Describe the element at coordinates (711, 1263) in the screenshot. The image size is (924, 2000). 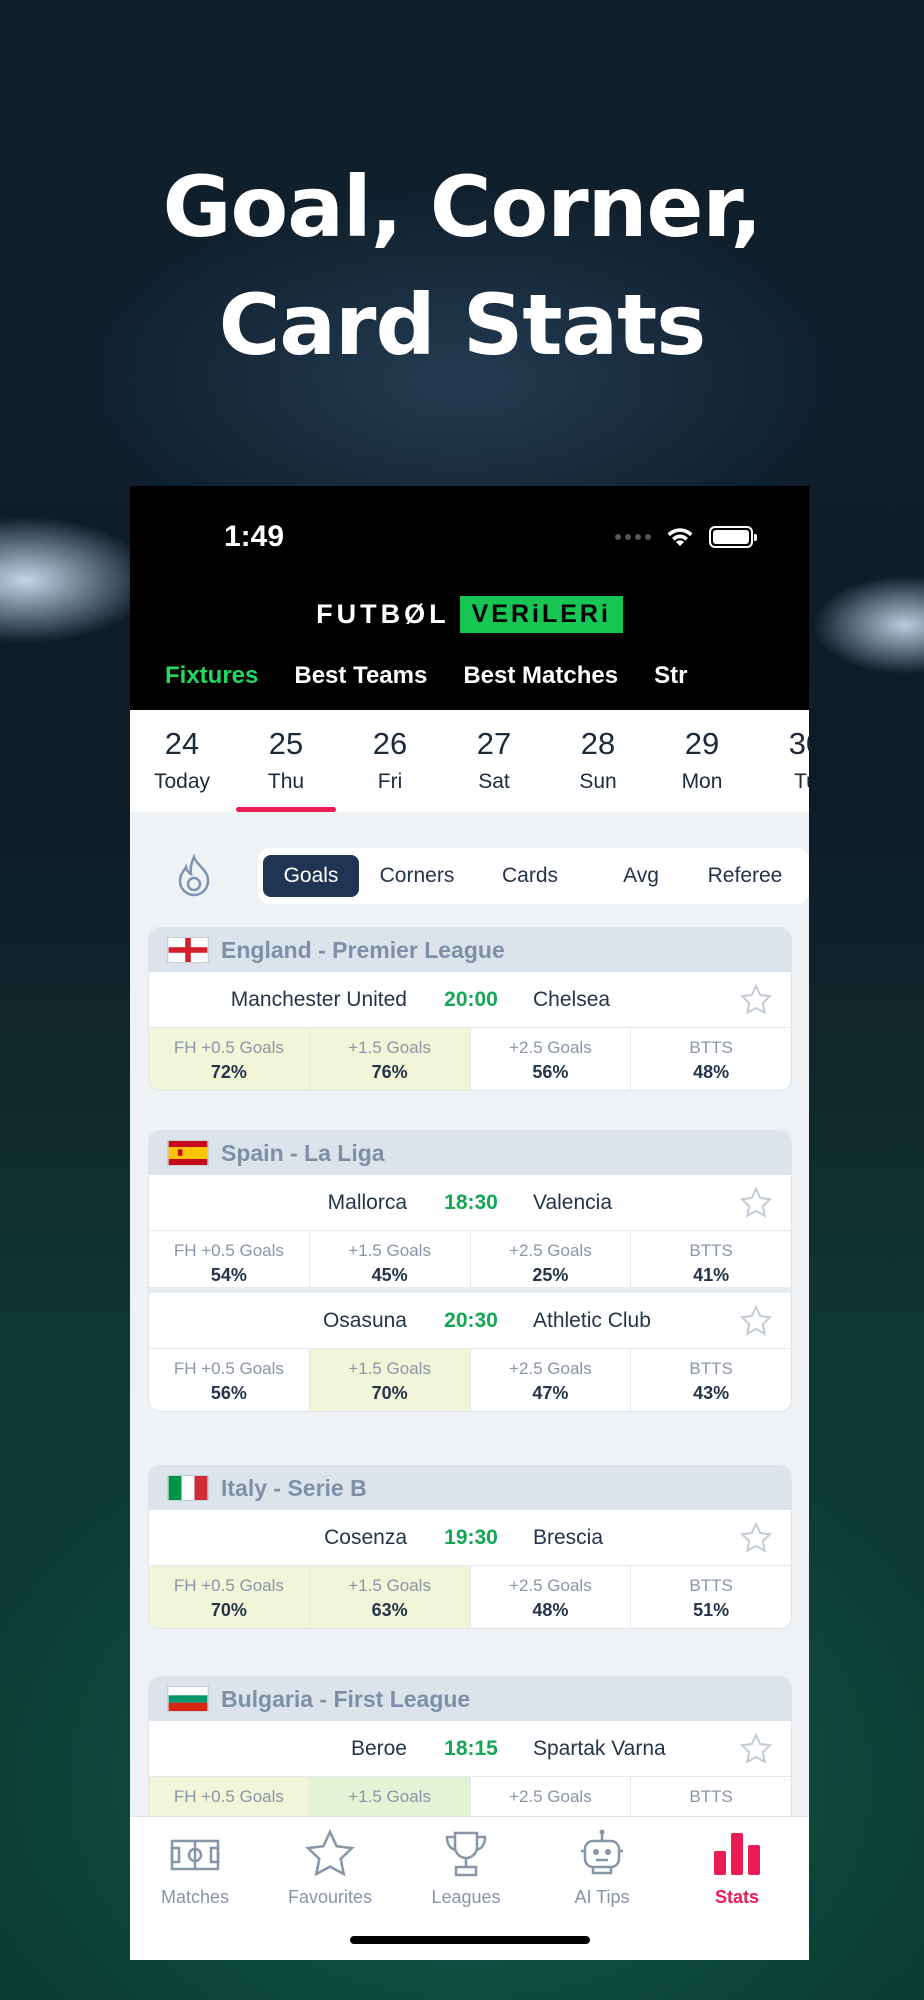
I see `stat-cell: BTTS 41%` at that location.